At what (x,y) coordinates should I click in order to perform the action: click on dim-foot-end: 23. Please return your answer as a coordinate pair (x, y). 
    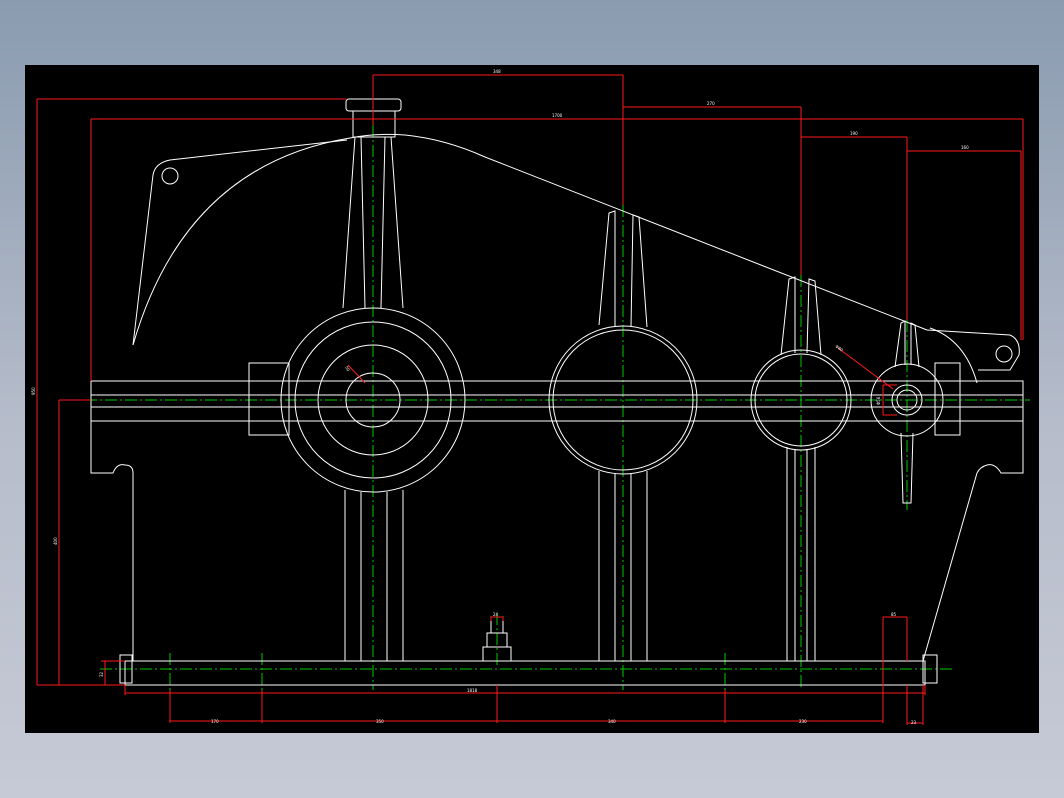
    Looking at the image, I should click on (914, 722).